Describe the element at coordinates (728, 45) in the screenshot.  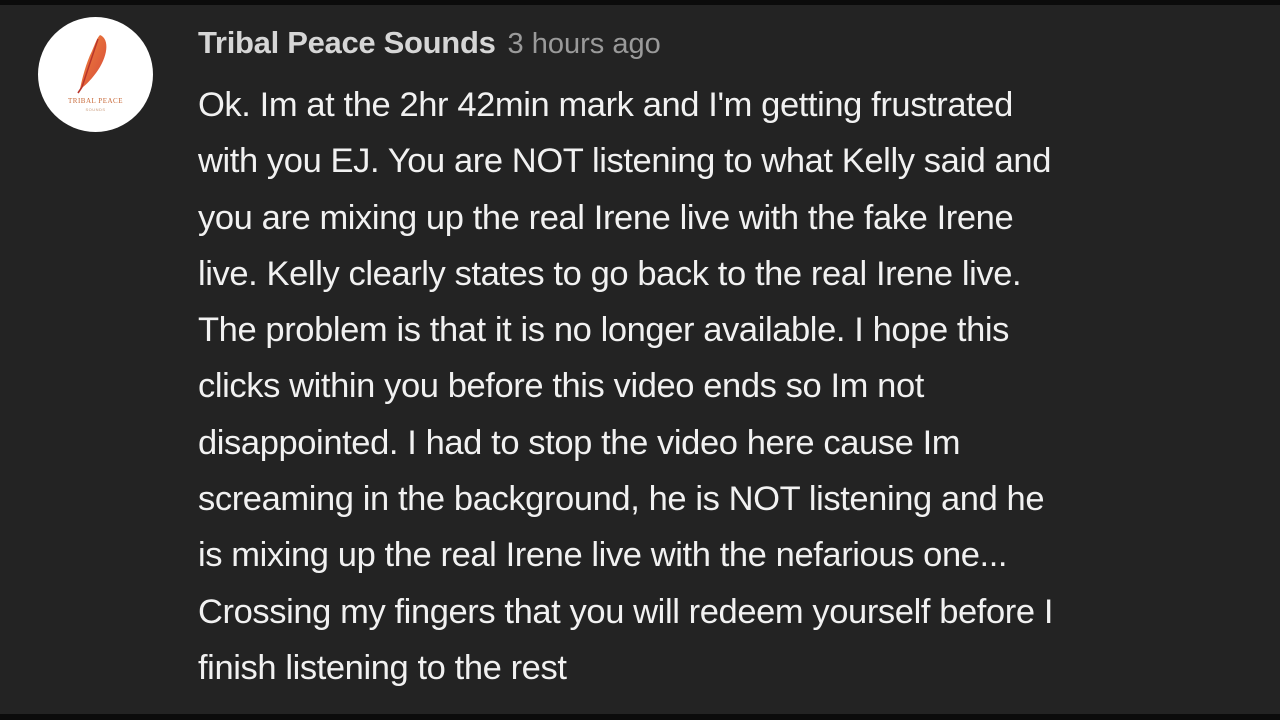
I see `comment-header: Tribal Peace Sounds 3 hours ago` at that location.